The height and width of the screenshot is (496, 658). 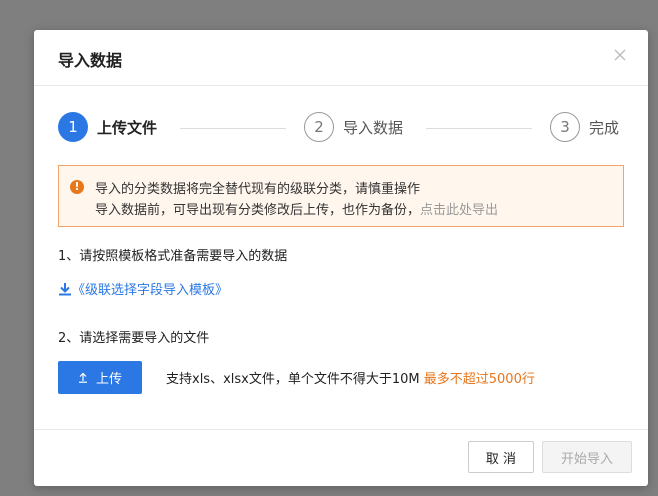 I want to click on warning-line-2: 导入数据前，可导出现有分类修改后上传，也作为备份，点击此处导出, so click(x=296, y=208).